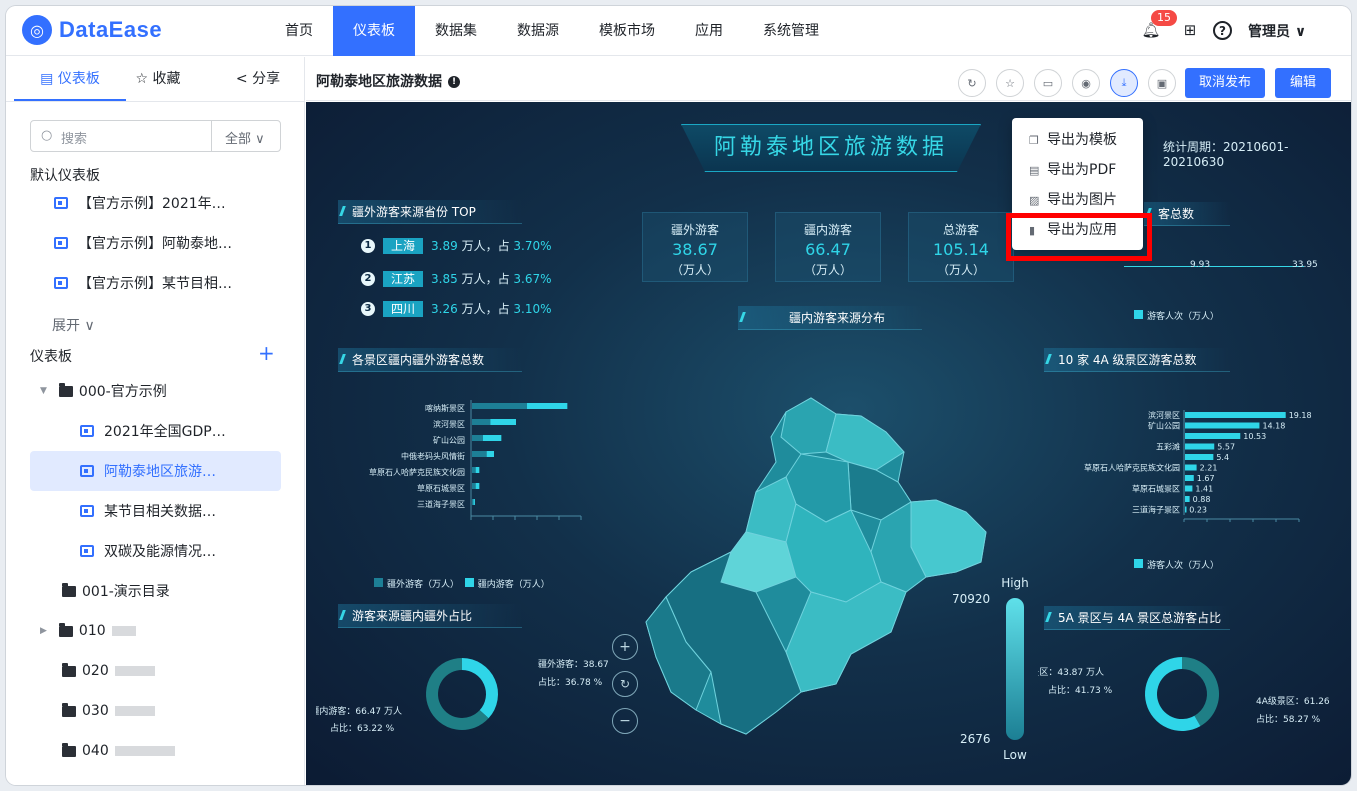 The width and height of the screenshot is (1357, 791). I want to click on unpublish-button: 取消发布, so click(1225, 83).